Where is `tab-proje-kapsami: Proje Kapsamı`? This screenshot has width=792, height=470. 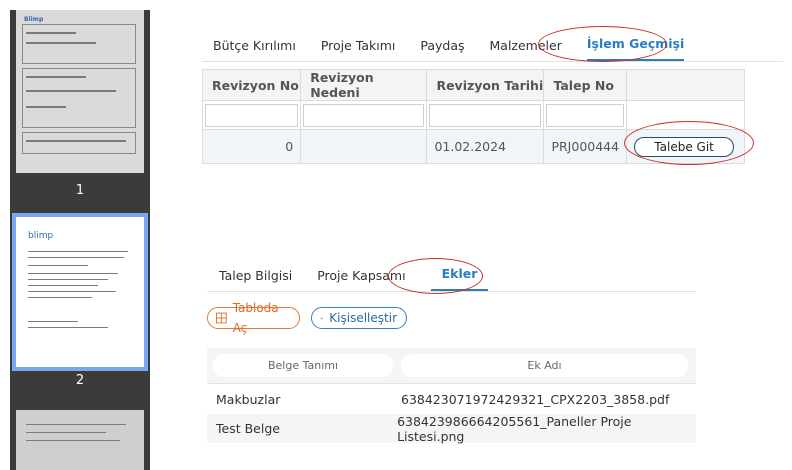
tab-proje-kapsami: Proje Kapsamı is located at coordinates (361, 279).